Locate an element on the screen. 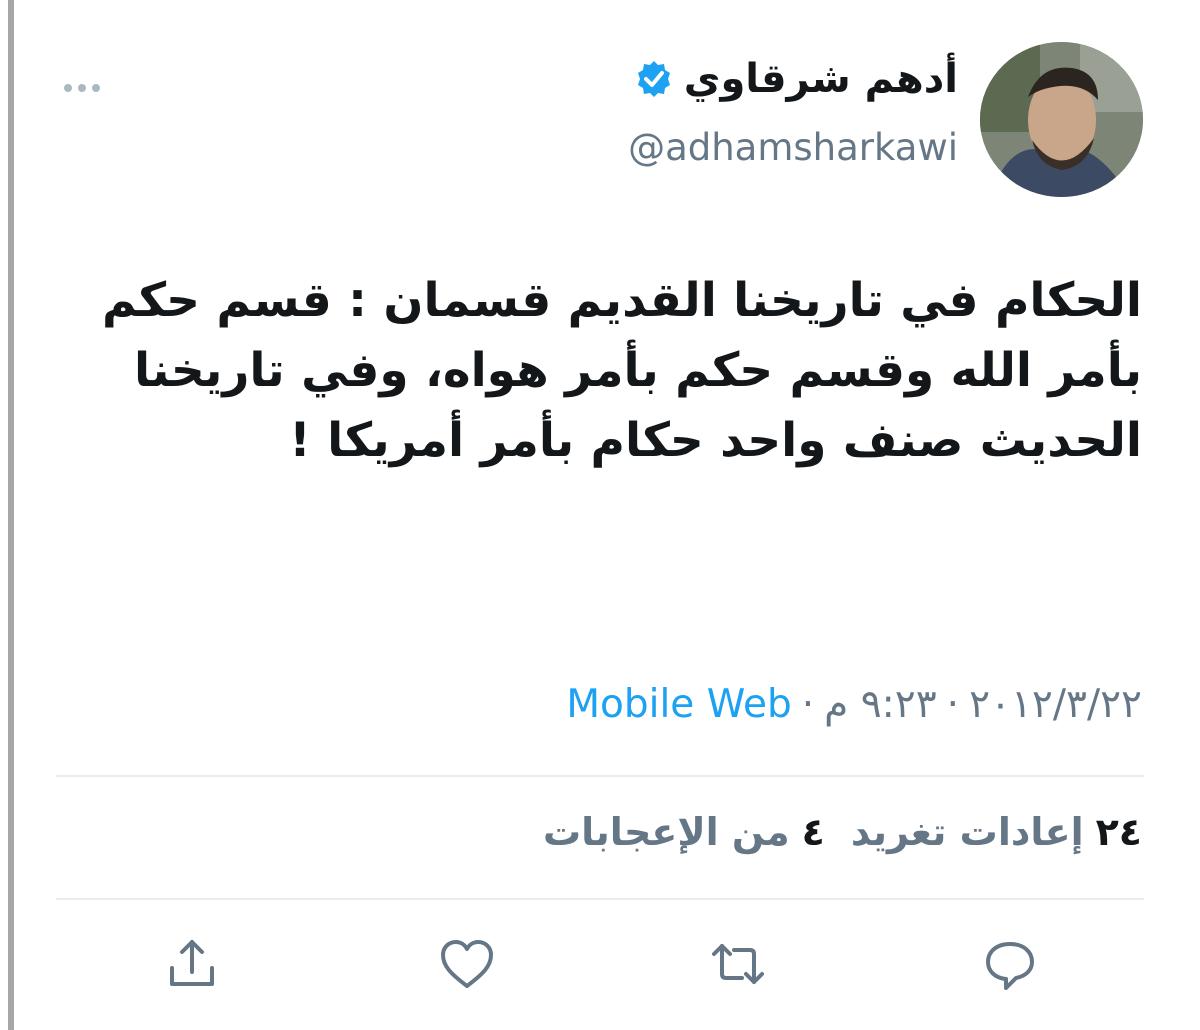 The width and height of the screenshot is (1200, 1030). tweet-date: ٢٠١٢/٣/٢٢ is located at coordinates (1055, 704).